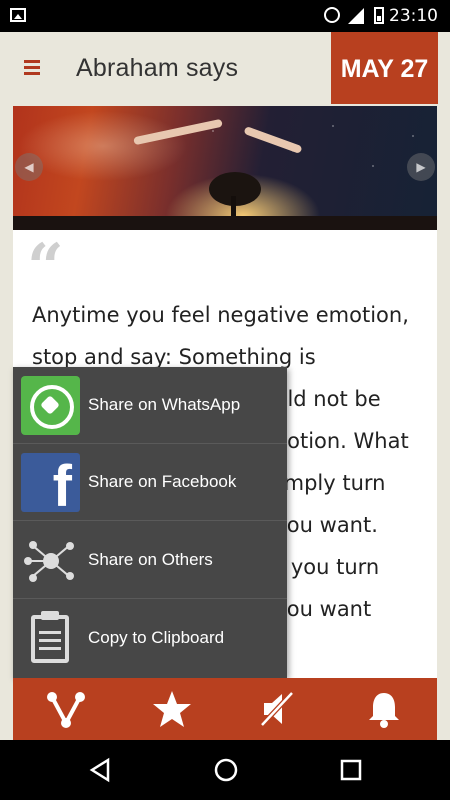 The width and height of the screenshot is (450, 800). I want to click on facebook-icon: f, so click(50, 482).